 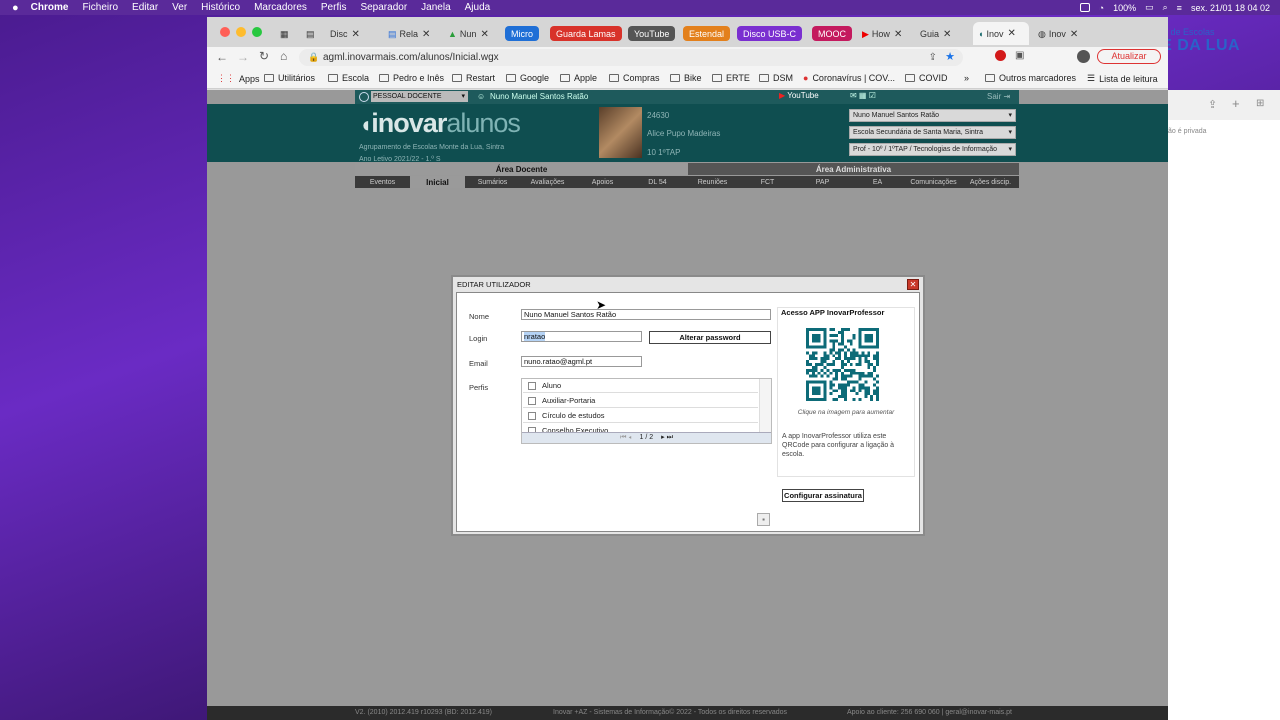 What do you see at coordinates (521, 169) in the screenshot?
I see `tab-area-docente: Área Docente` at bounding box center [521, 169].